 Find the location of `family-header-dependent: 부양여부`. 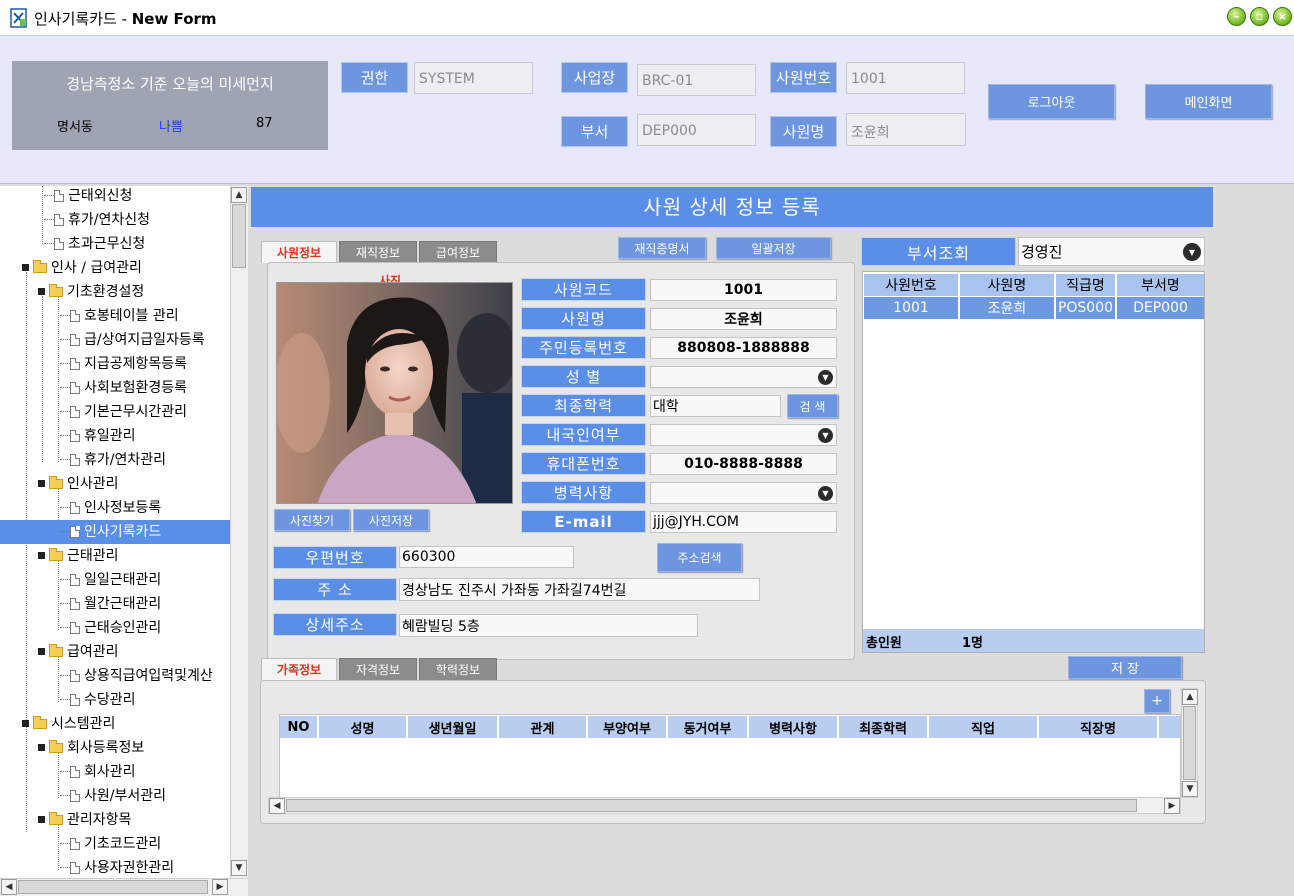

family-header-dependent: 부양여부 is located at coordinates (627, 727).